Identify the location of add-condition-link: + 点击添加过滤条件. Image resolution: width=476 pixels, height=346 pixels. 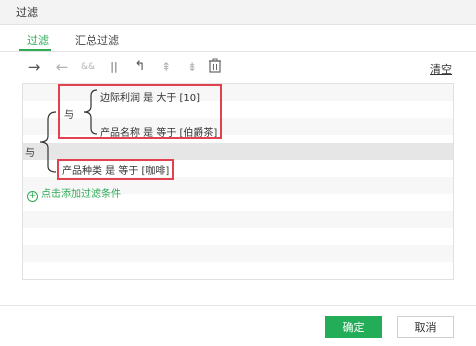
(74, 193).